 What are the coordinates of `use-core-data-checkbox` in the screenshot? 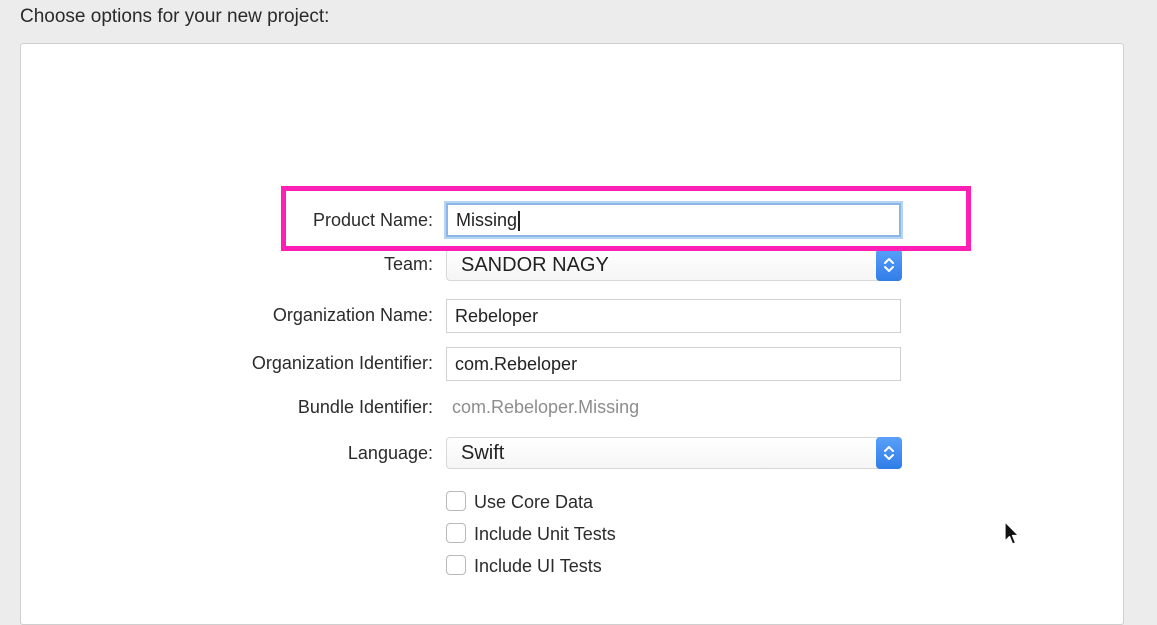 It's located at (456, 501).